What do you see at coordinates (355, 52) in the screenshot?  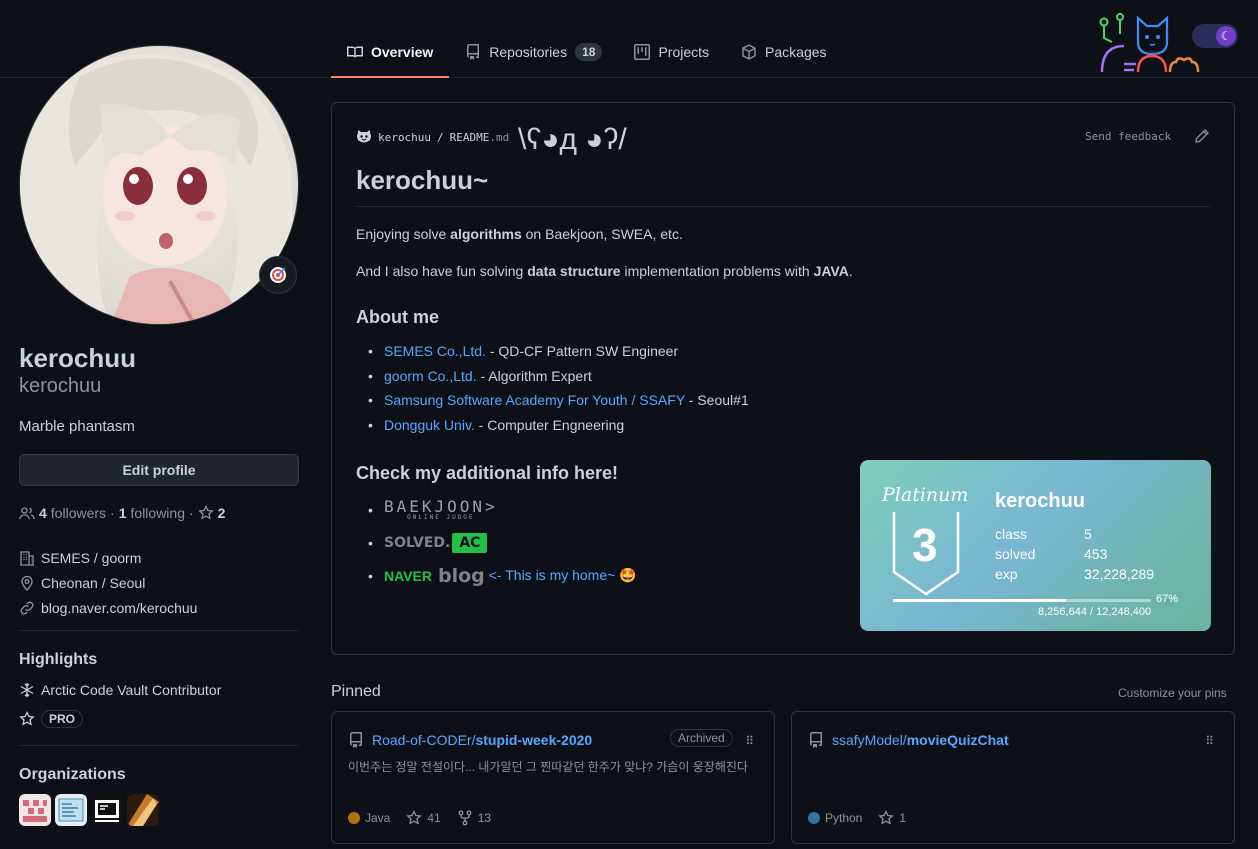 I see `book-icon` at bounding box center [355, 52].